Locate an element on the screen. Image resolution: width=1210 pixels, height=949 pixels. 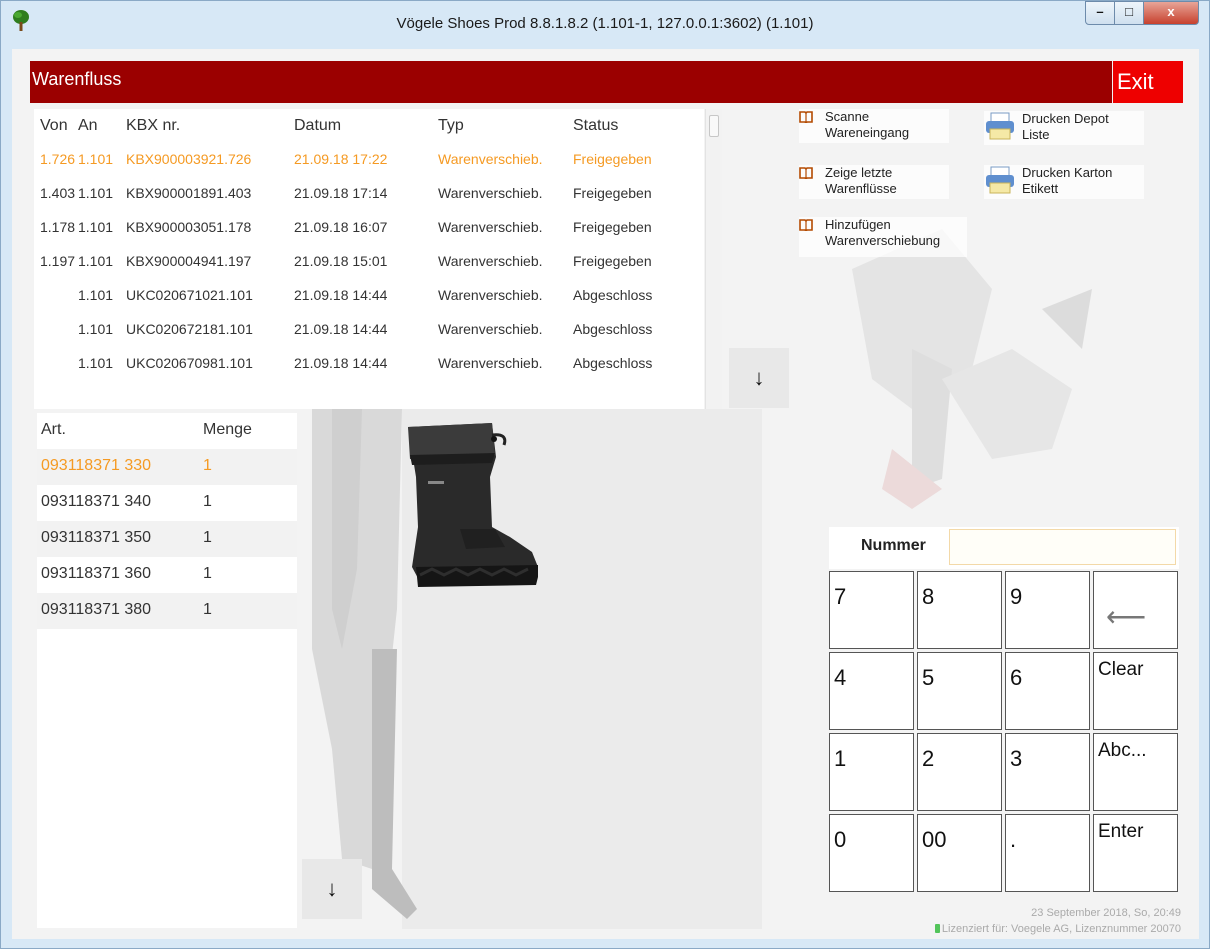
print-depot-list-action: Drucken Depot Liste is located at coordinates (1064, 128).